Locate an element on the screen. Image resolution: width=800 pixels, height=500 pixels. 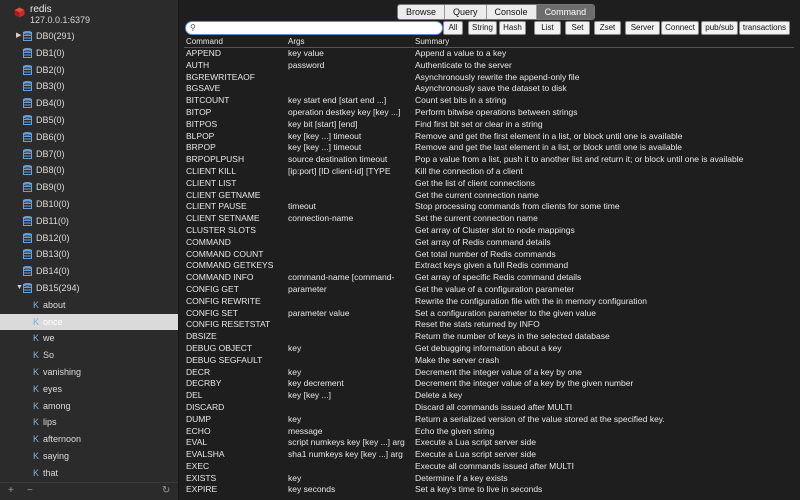
key-item: Kafternoon is located at coordinates (89, 439).